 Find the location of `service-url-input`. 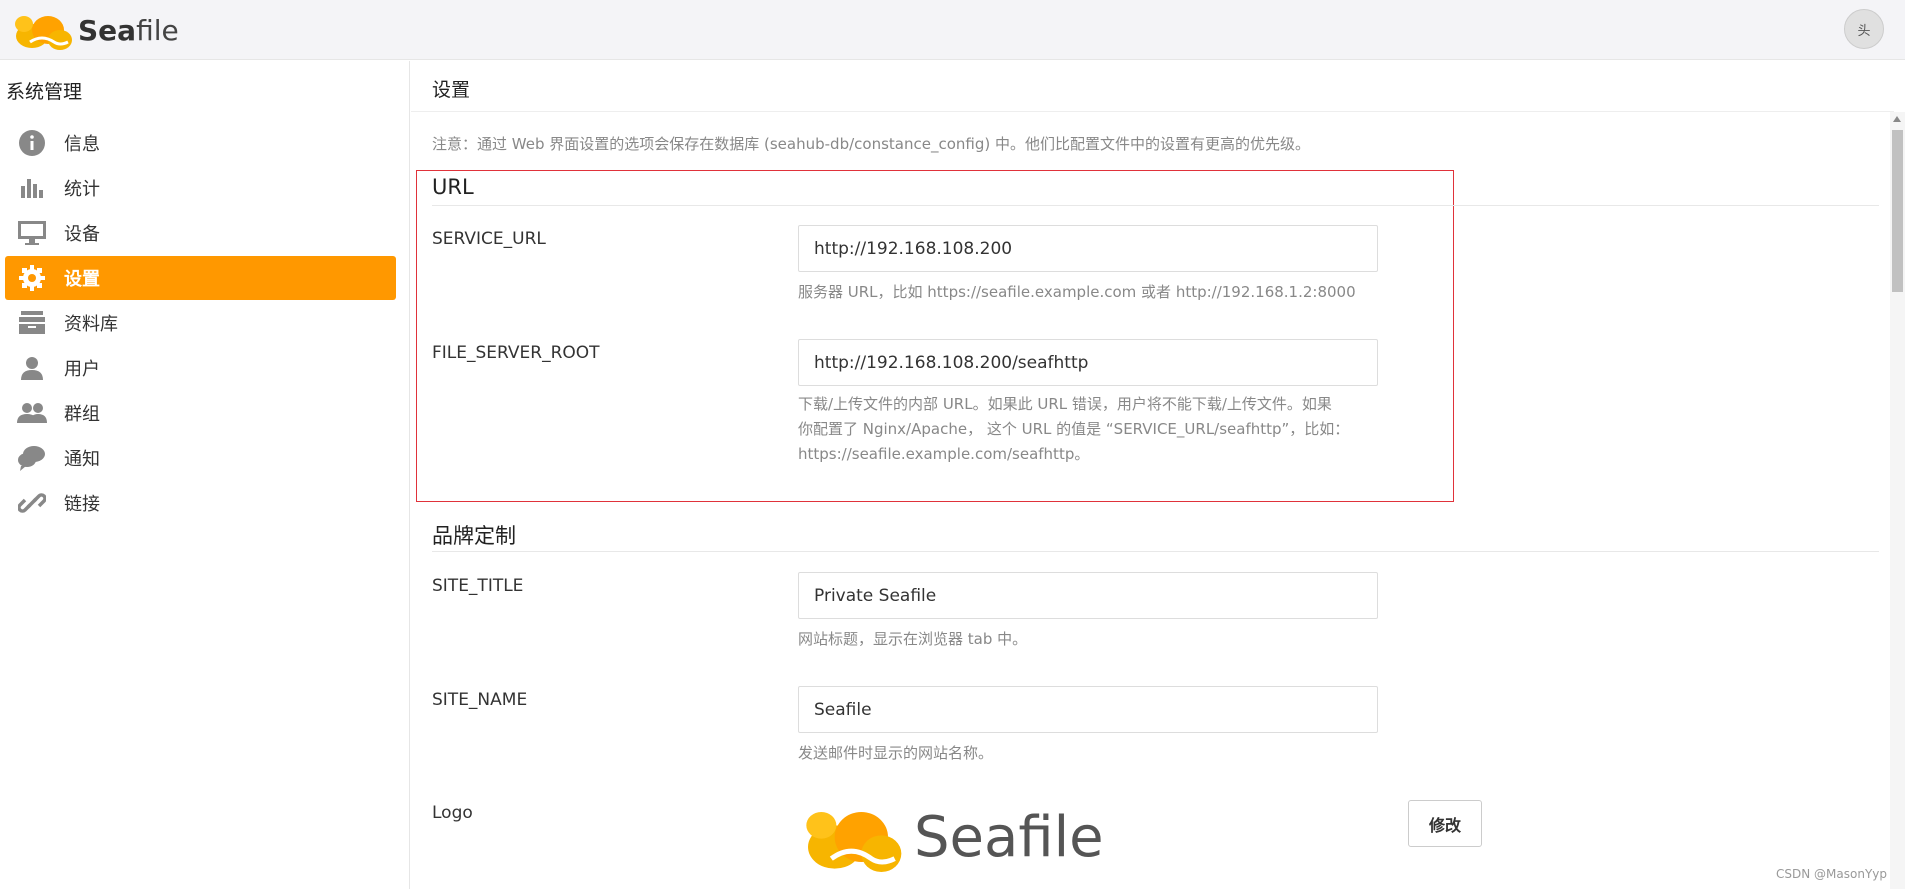

service-url-input is located at coordinates (1088, 248).